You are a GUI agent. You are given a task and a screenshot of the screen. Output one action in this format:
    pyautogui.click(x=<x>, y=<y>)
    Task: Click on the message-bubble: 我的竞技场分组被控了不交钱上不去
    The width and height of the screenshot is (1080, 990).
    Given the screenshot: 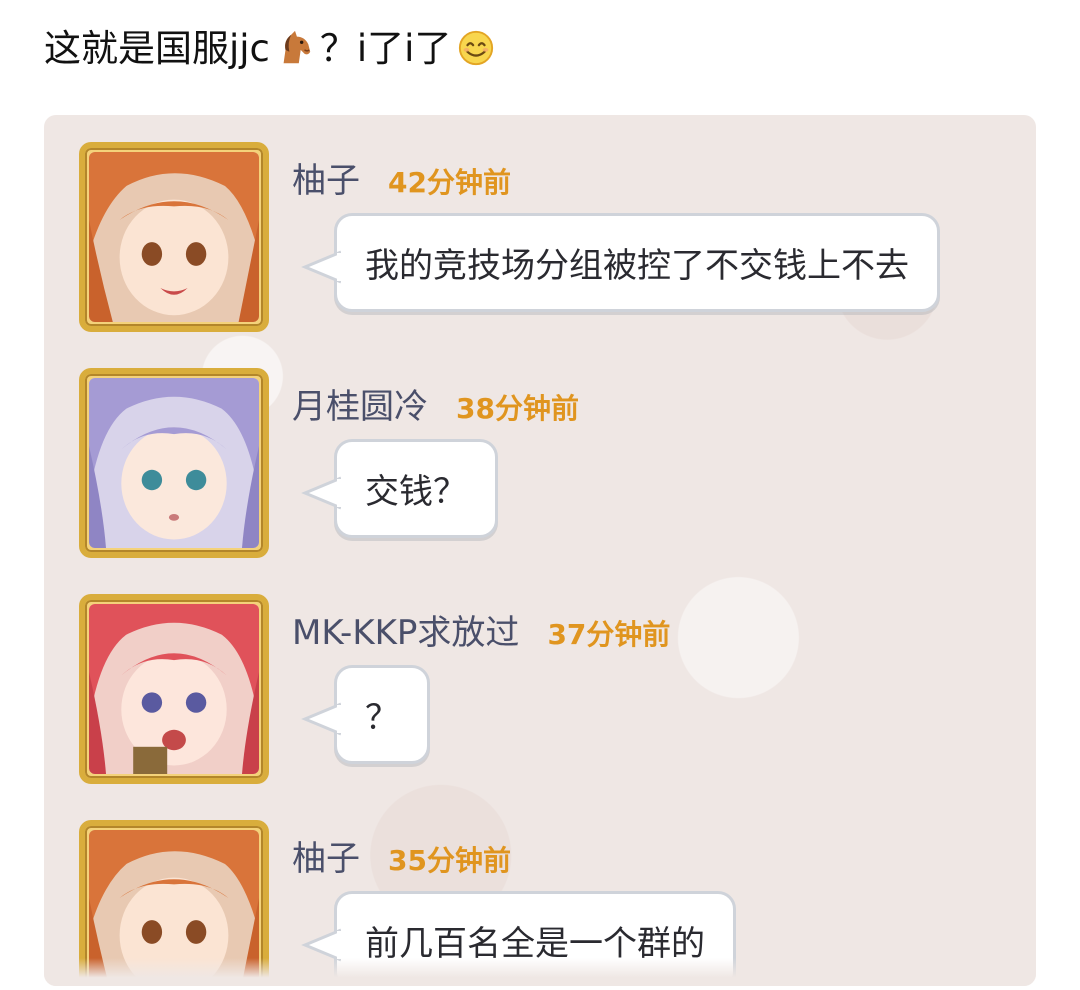 What is the action you would take?
    pyautogui.click(x=620, y=262)
    